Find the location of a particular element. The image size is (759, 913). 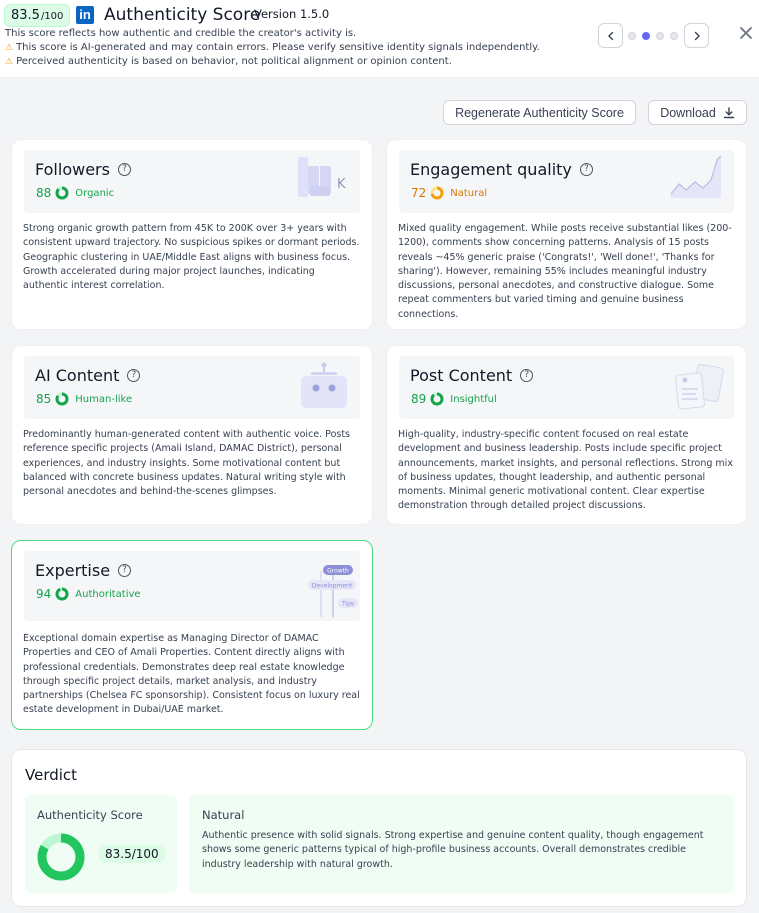

linkedin-icon: in is located at coordinates (85, 15).